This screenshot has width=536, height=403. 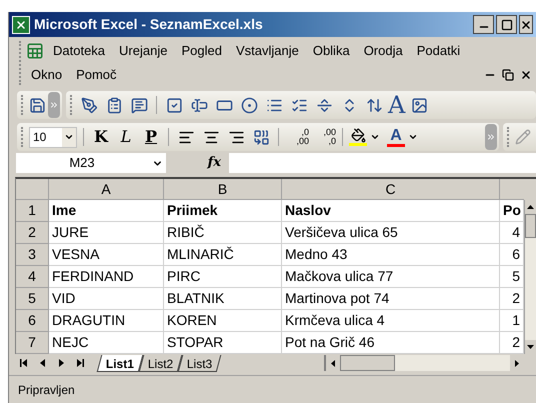 I want to click on table-cell: VESNA, so click(x=106, y=255).